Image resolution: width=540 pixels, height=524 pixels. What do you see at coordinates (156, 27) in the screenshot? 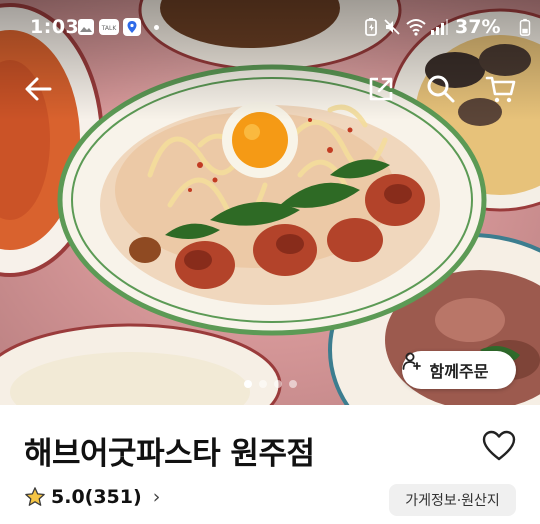
I see `notification-dot` at bounding box center [156, 27].